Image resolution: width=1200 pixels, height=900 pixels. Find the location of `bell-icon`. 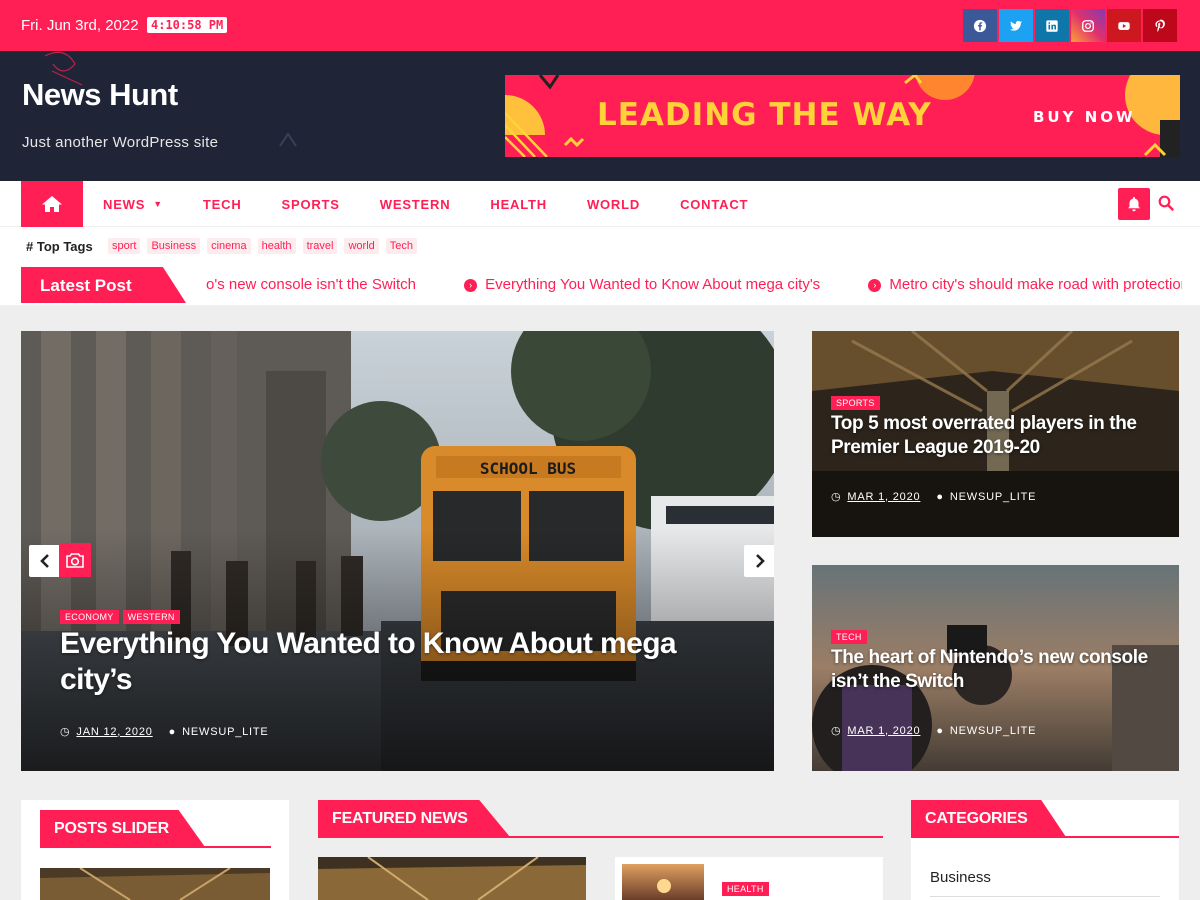

bell-icon is located at coordinates (1134, 204).